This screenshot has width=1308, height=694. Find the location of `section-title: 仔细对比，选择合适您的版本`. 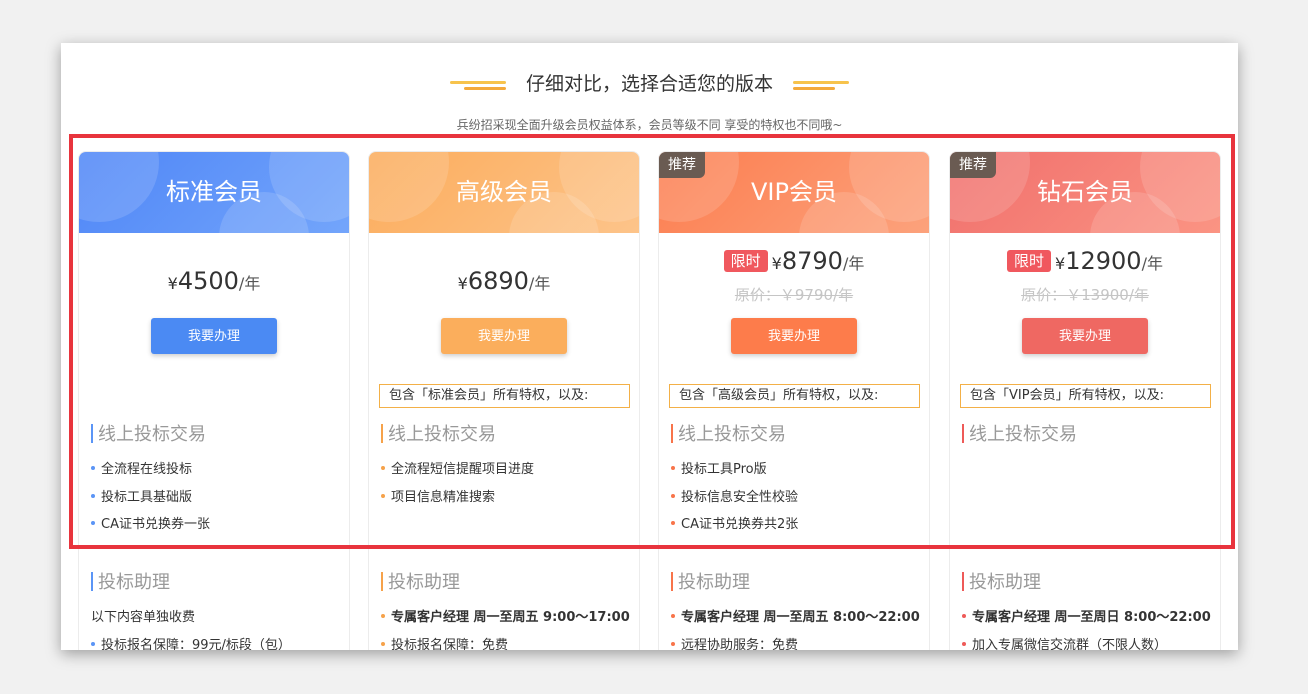

section-title: 仔细对比，选择合适您的版本 is located at coordinates (649, 82).